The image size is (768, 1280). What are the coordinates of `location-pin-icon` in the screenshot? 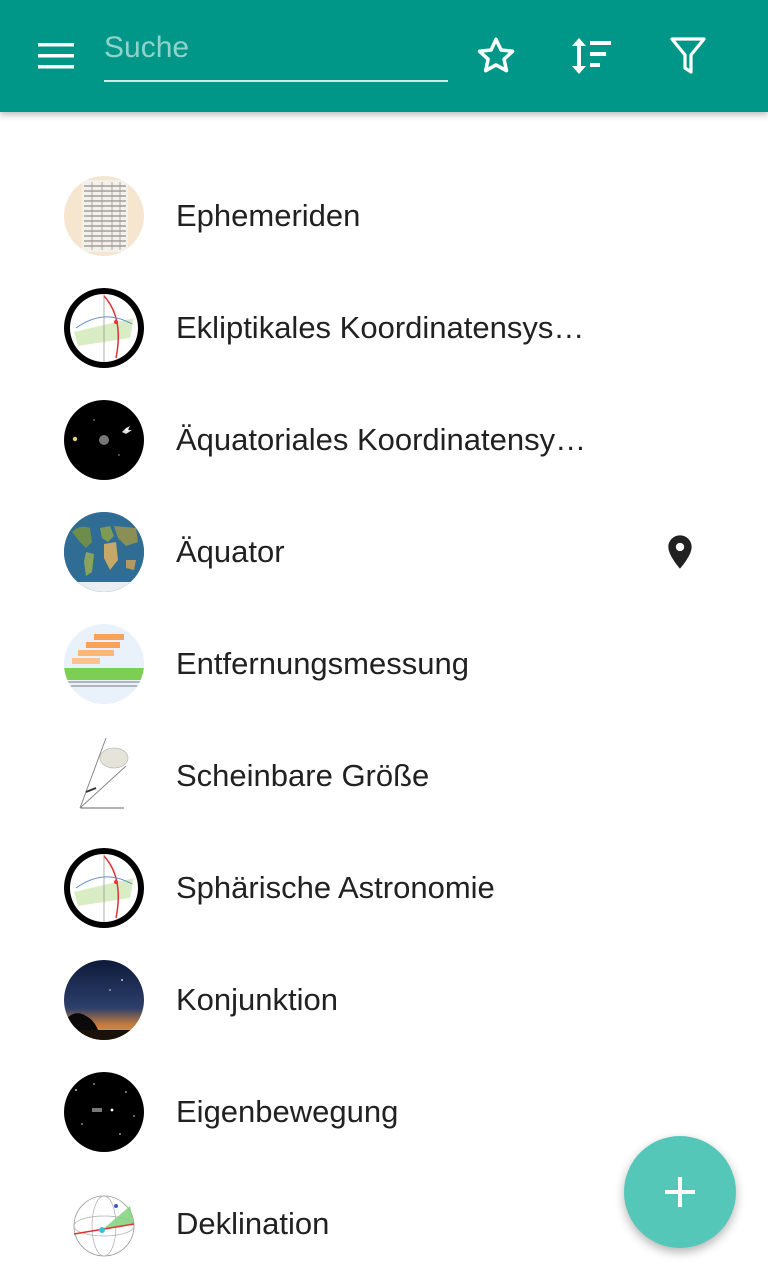 It's located at (680, 552).